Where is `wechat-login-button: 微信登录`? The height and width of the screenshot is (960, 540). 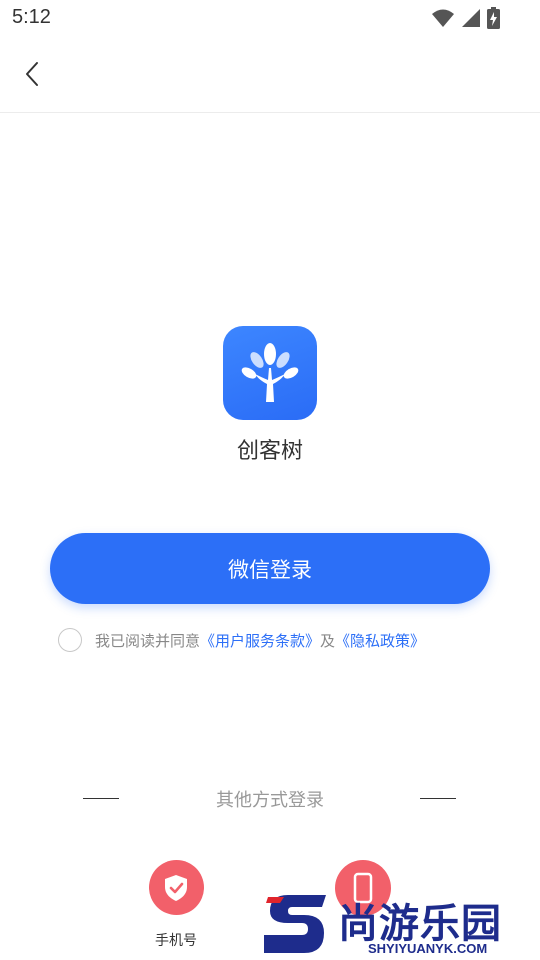 wechat-login-button: 微信登录 is located at coordinates (270, 568).